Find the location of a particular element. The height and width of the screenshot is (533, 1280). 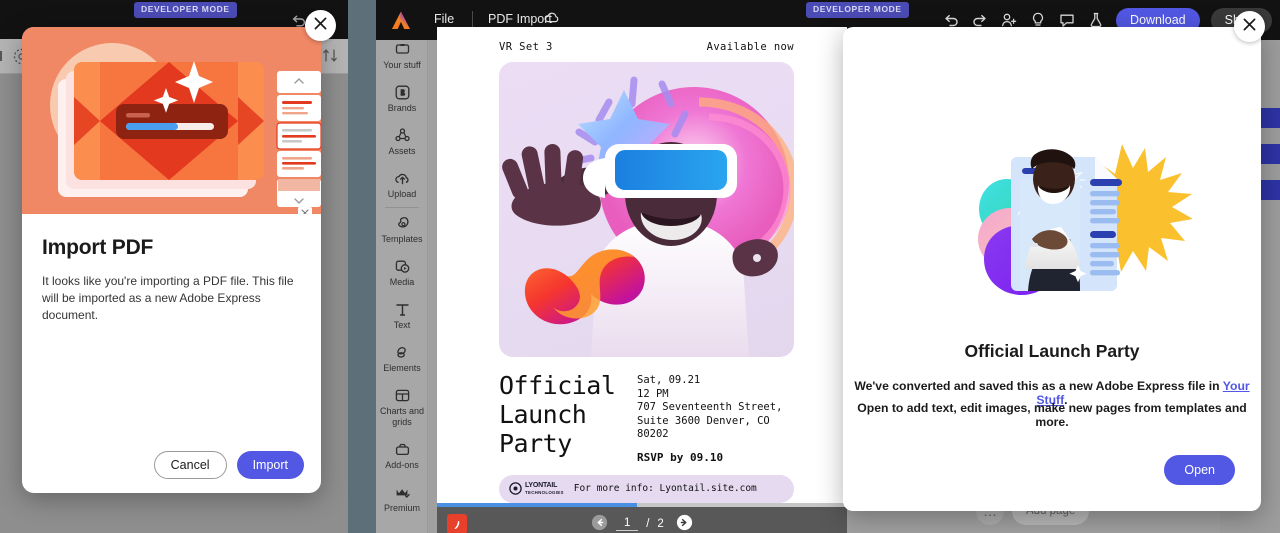

pdf-hero-image is located at coordinates (646, 209).